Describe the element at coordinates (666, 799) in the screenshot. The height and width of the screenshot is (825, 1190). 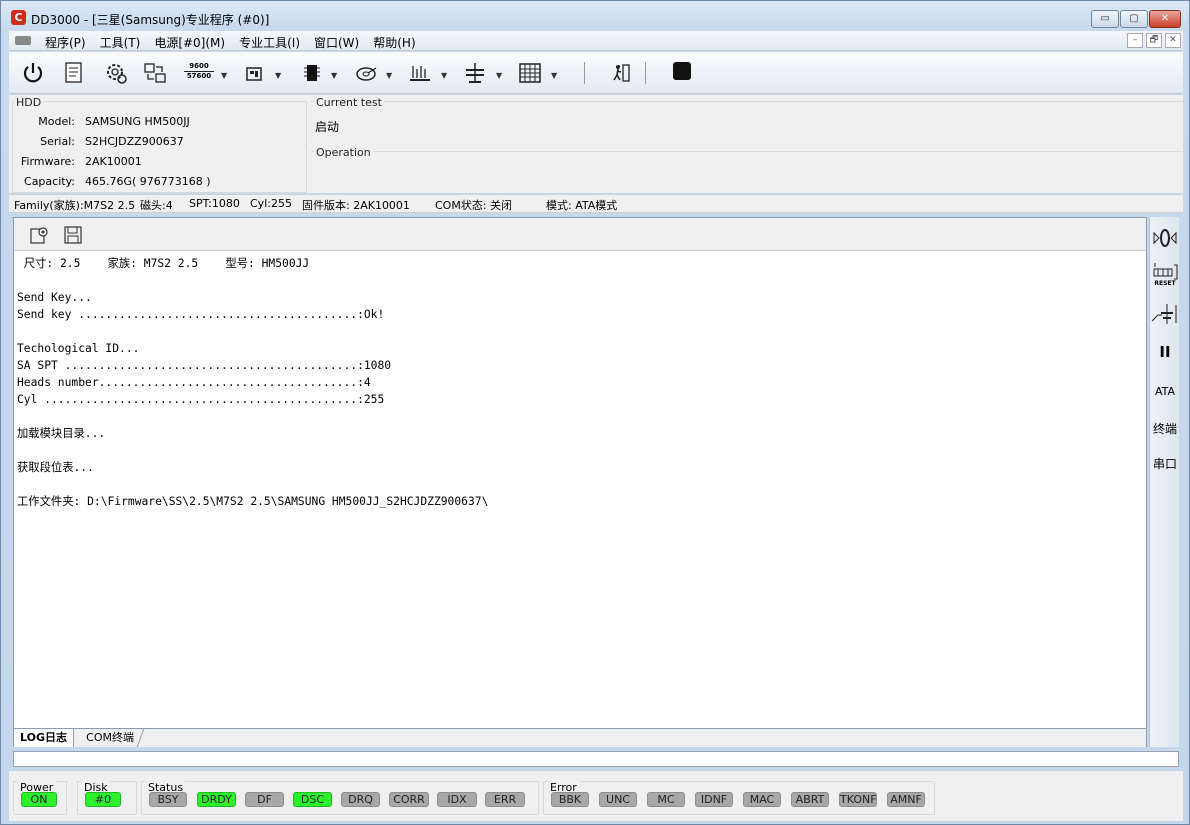
I see `error-led-mc: MC` at that location.